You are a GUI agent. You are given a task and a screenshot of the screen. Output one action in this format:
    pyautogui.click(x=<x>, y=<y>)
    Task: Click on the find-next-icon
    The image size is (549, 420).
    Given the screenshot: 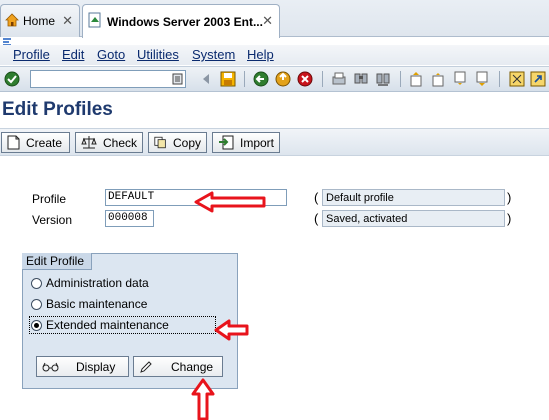 What is the action you would take?
    pyautogui.click(x=383, y=79)
    